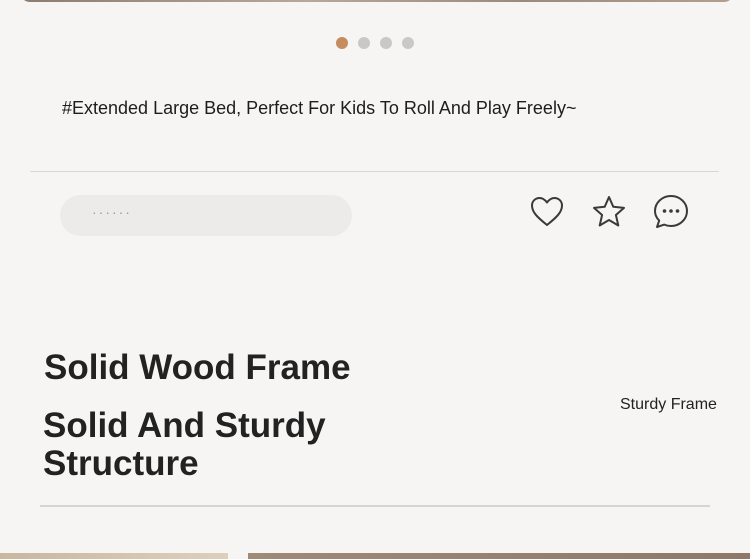 The width and height of the screenshot is (750, 559). I want to click on comment-input: ······, so click(206, 215).